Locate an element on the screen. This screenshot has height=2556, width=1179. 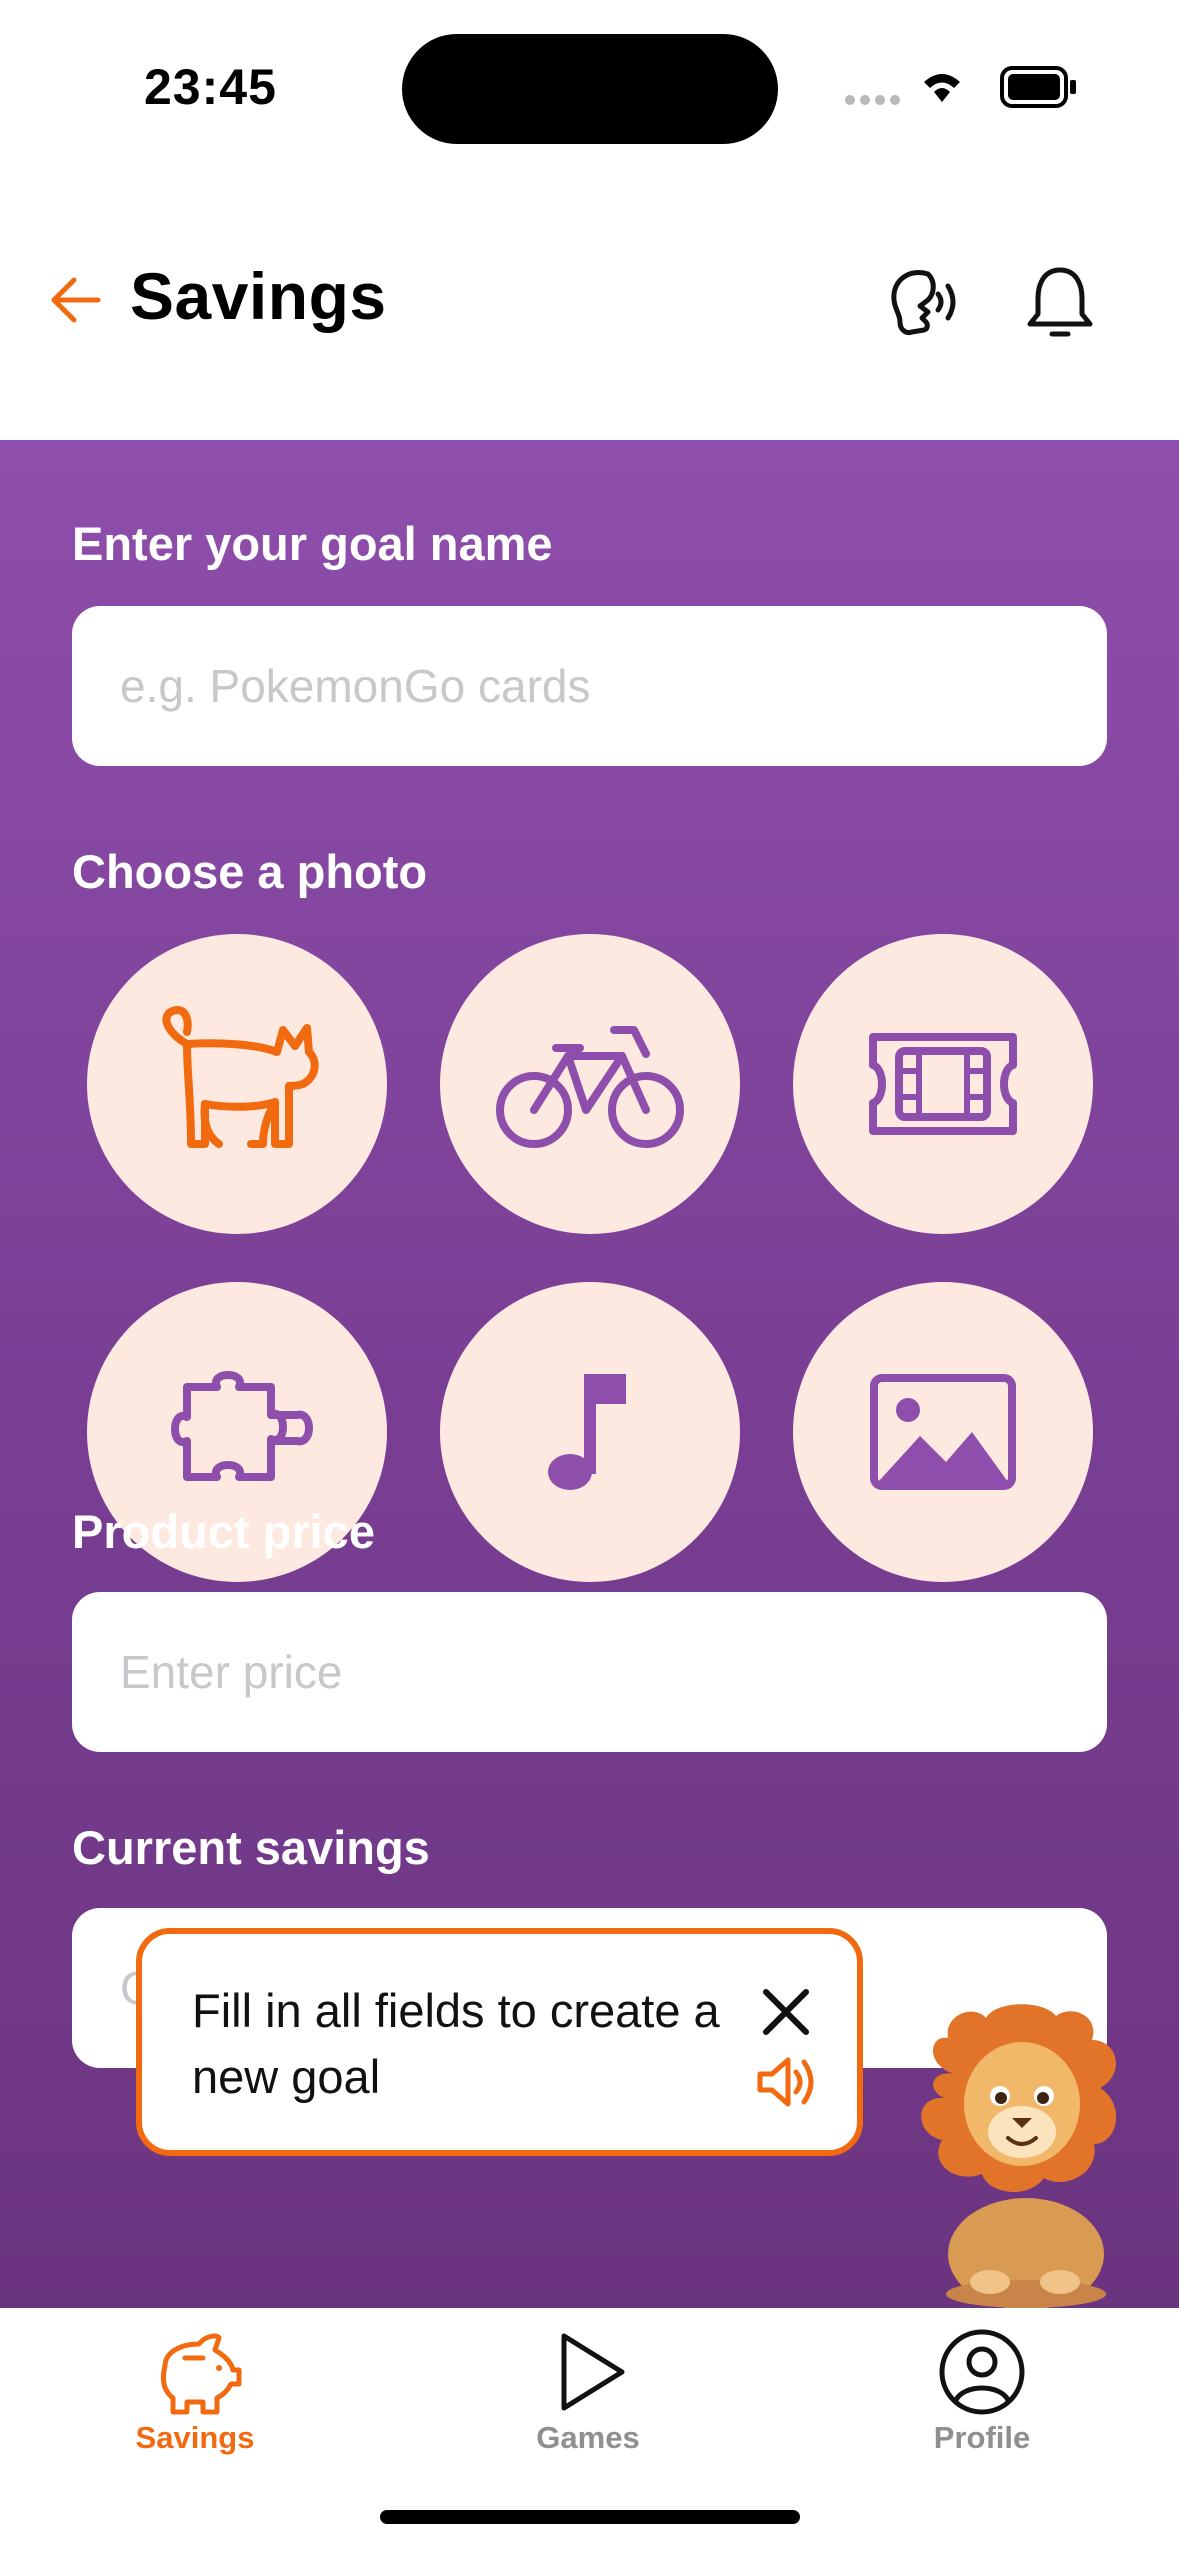
tab-games-label: Games is located at coordinates (588, 2437).